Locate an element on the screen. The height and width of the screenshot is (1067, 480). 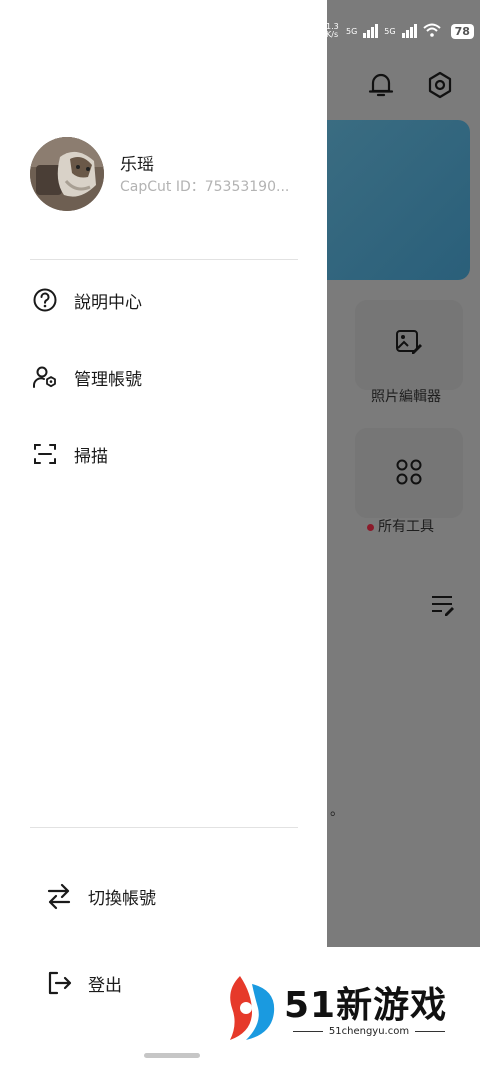
home-indicator is located at coordinates (172, 1055).